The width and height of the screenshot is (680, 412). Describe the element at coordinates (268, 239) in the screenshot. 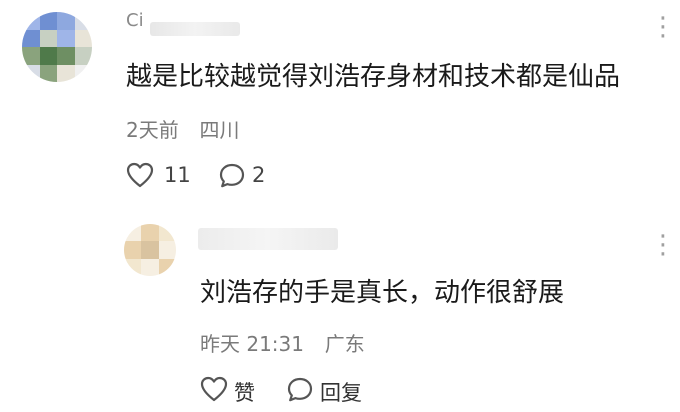

I see `reply-username-blur` at that location.